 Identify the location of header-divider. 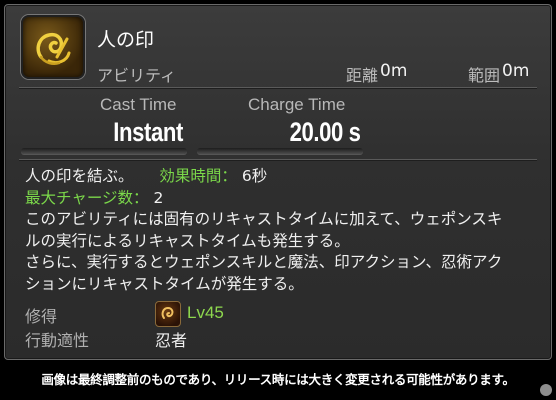
(278, 87).